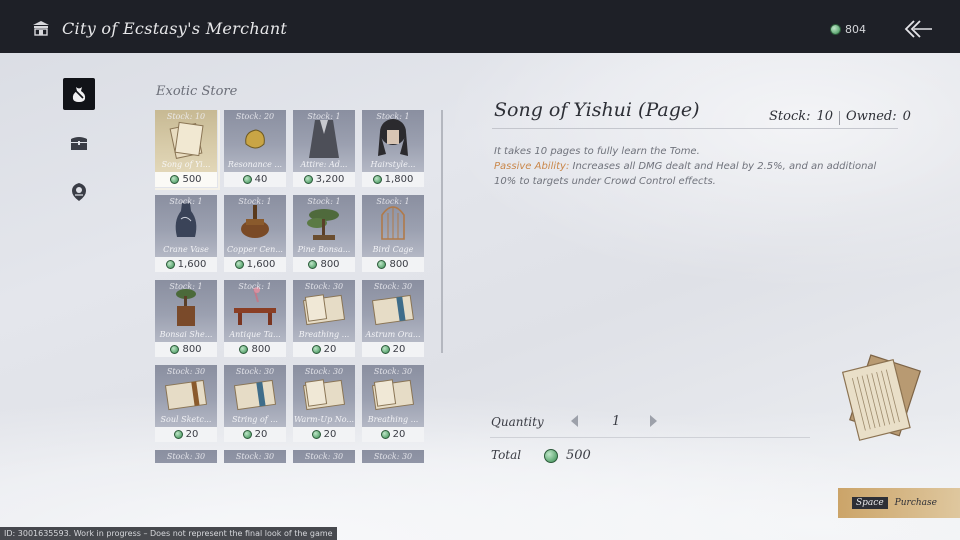  I want to click on bag-icon, so click(79, 94).